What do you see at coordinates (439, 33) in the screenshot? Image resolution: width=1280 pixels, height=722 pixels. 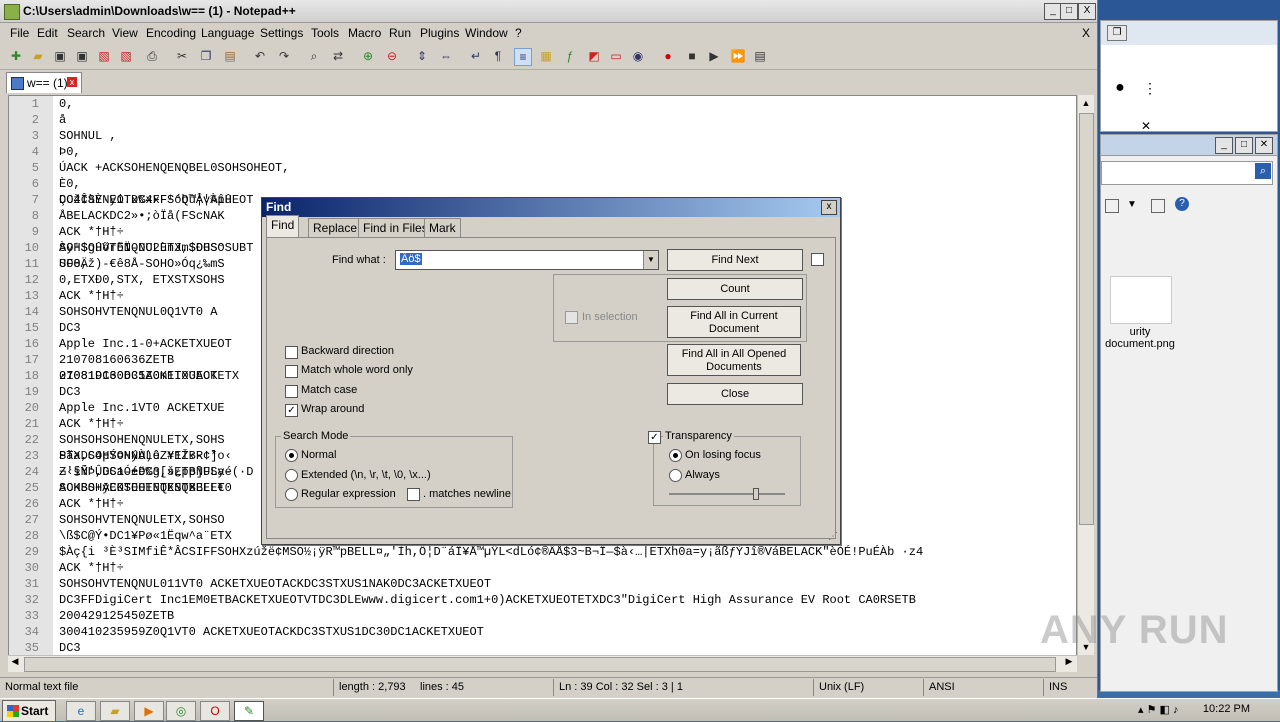 I see `menu-plugins: Plugins` at bounding box center [439, 33].